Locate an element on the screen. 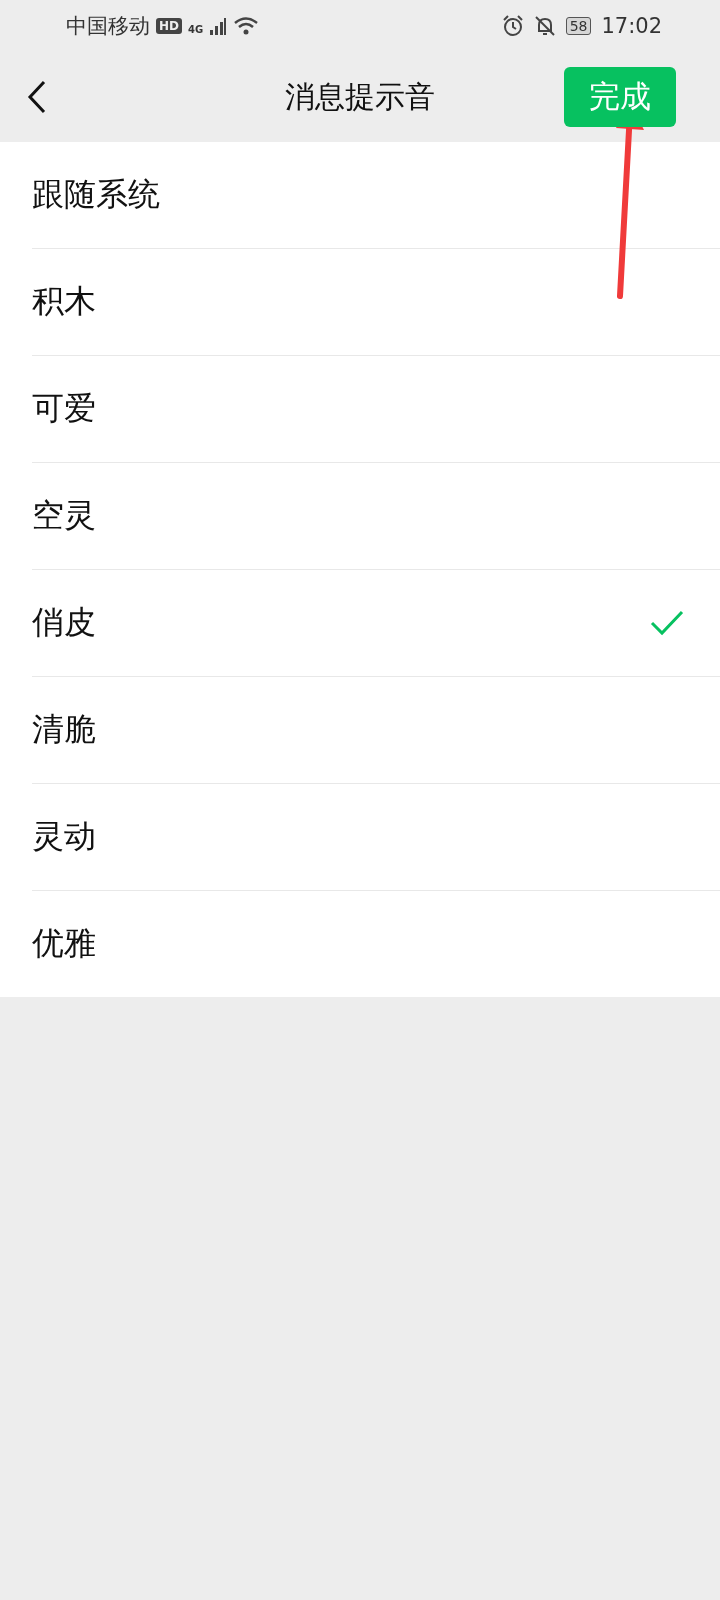 The width and height of the screenshot is (720, 1600). page-title: 消息提示音 is located at coordinates (360, 96).